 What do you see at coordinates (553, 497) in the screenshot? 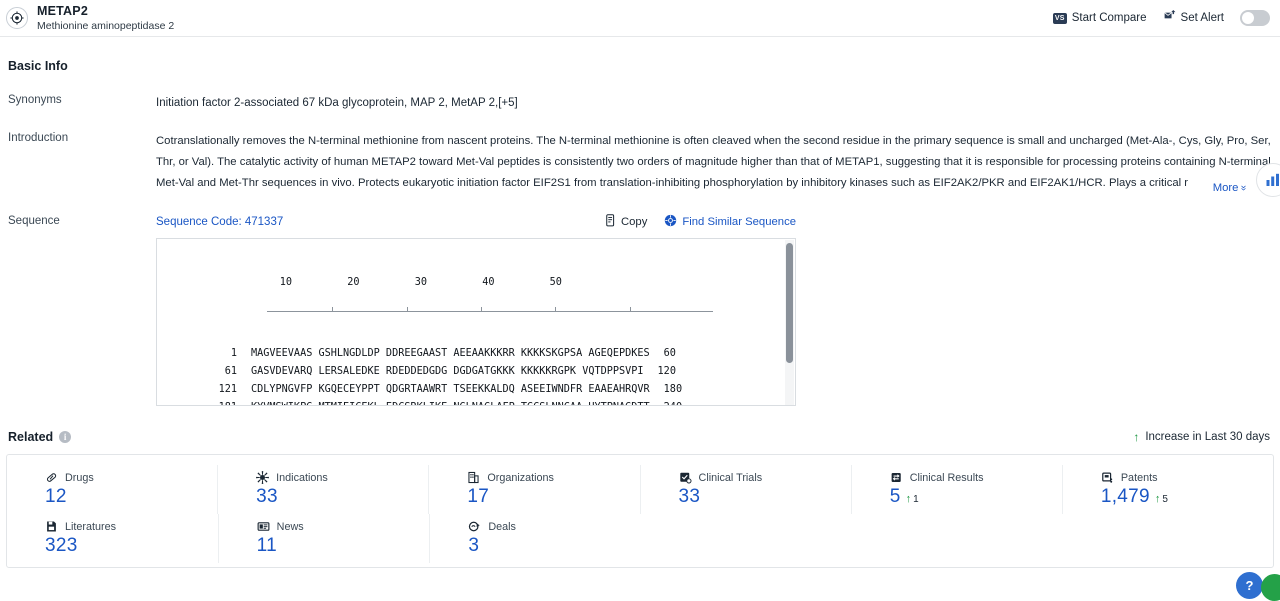
I see `related-card-value-row: 17` at bounding box center [553, 497].